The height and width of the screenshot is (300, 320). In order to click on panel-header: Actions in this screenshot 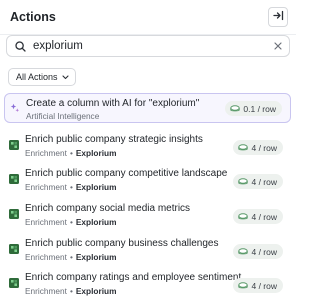, I will do `click(148, 17)`.